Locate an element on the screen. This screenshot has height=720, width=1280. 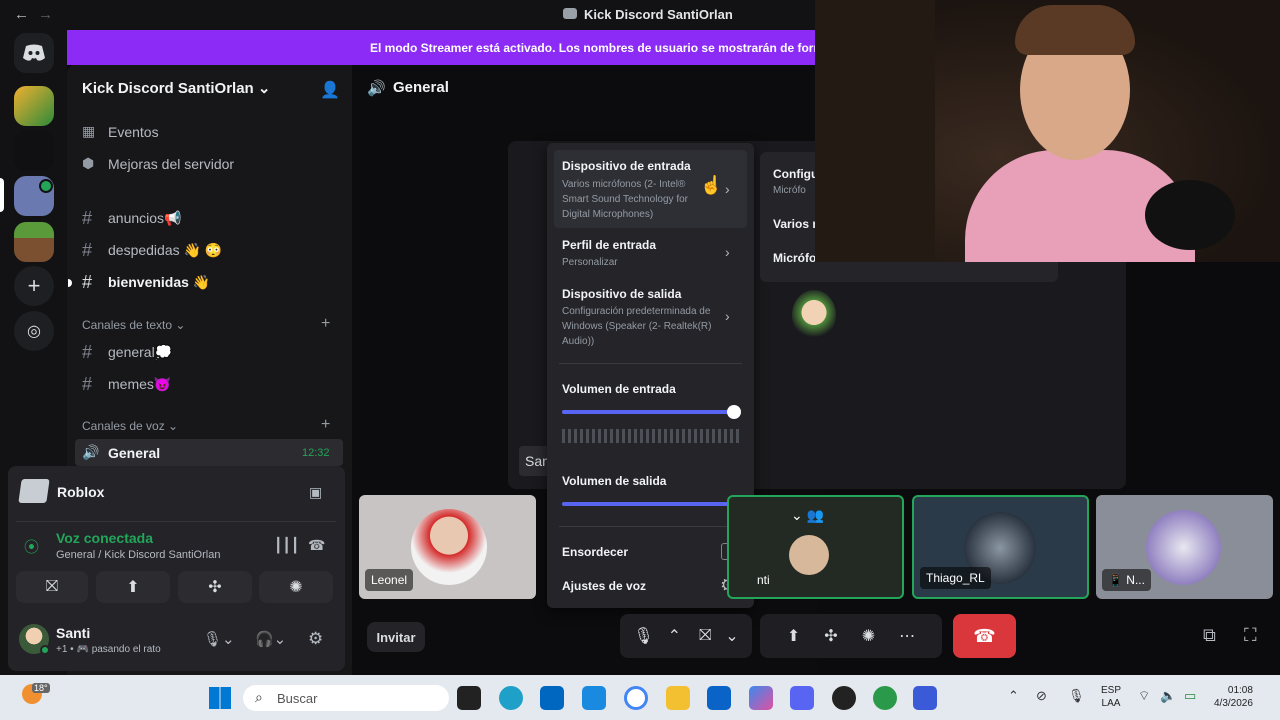
microphone-icon: 🎙⌄ is located at coordinates (219, 639).